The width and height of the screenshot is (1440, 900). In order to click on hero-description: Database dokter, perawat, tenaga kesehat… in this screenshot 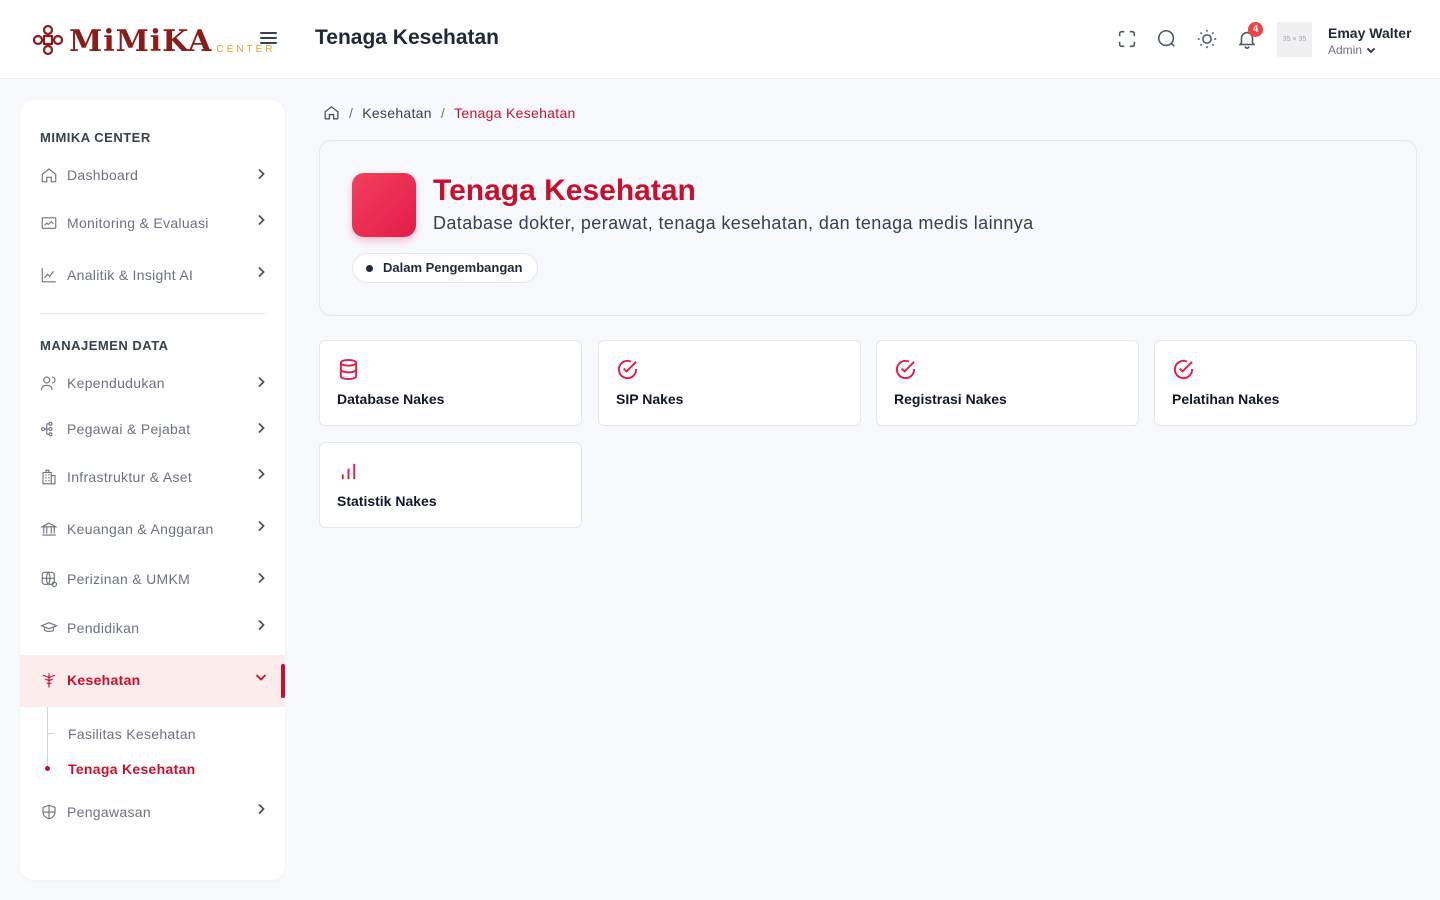, I will do `click(733, 223)`.